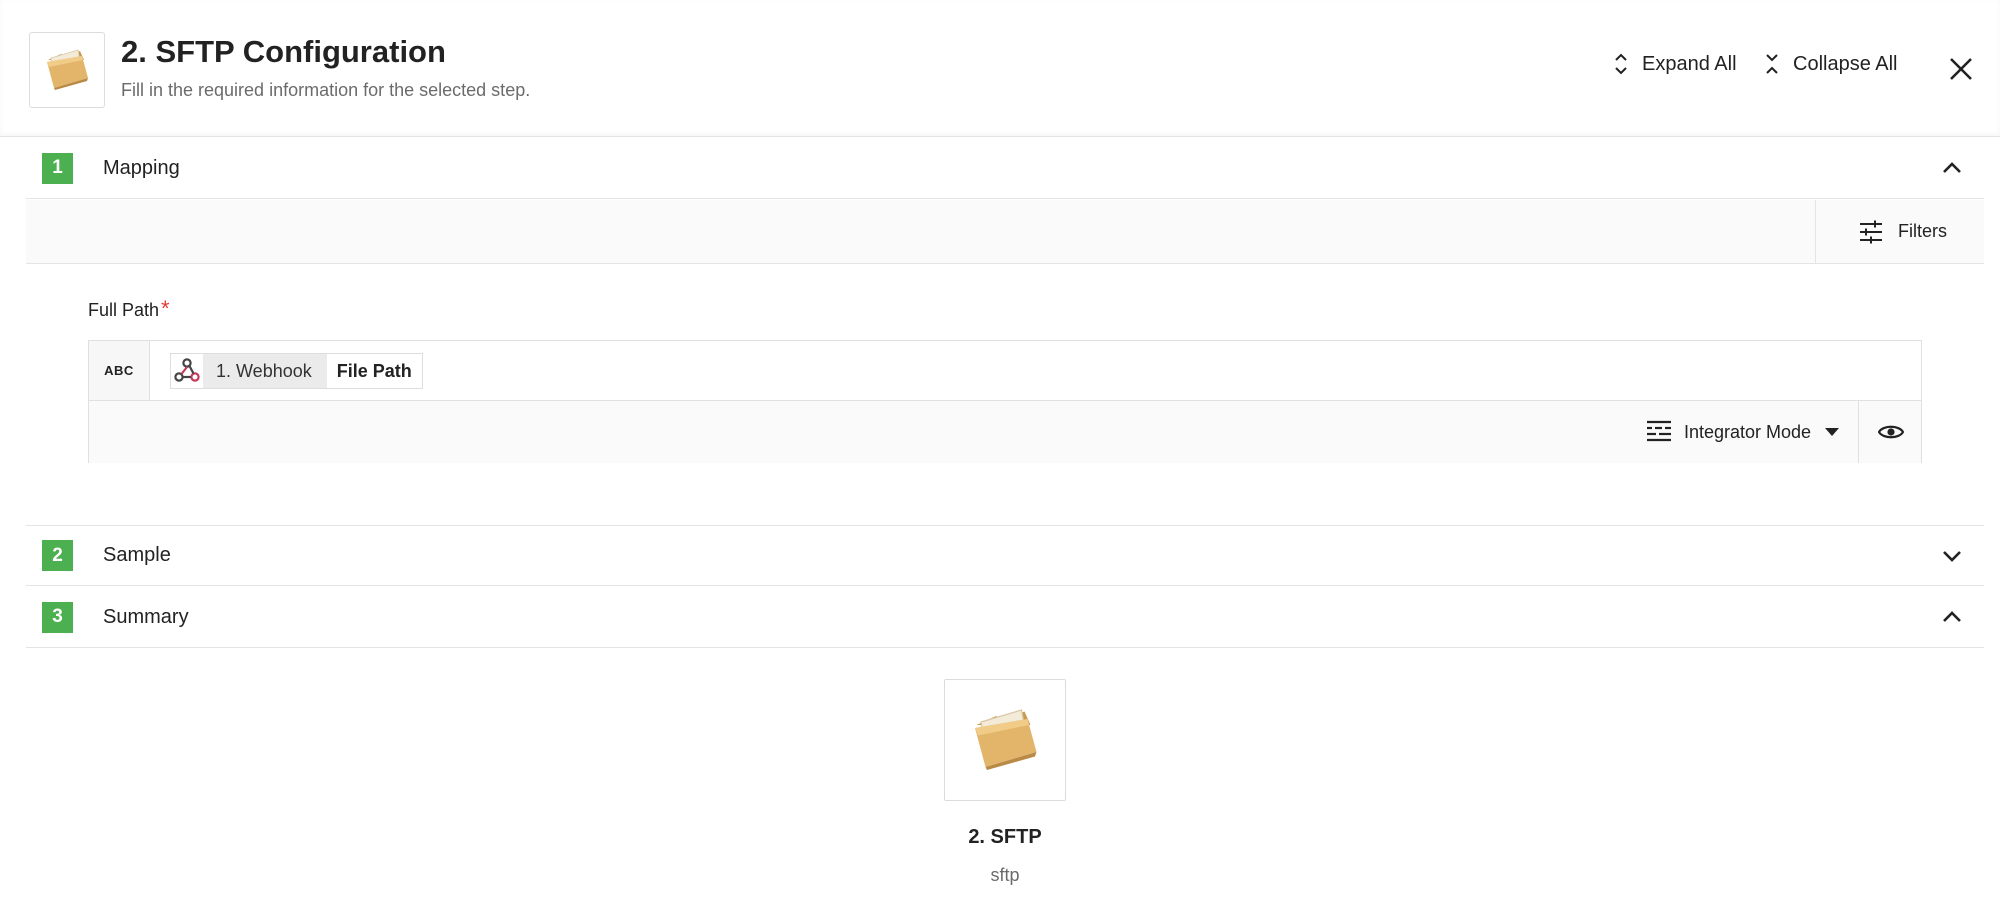 The width and height of the screenshot is (2000, 916). What do you see at coordinates (1005, 875) in the screenshot?
I see `summary-step-subtitle: sftp` at bounding box center [1005, 875].